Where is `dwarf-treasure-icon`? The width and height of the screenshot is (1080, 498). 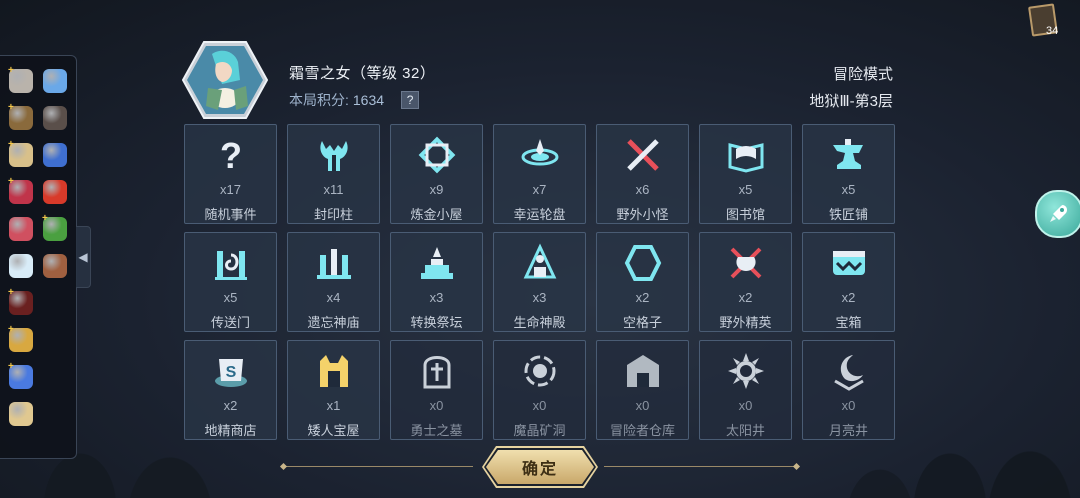 dwarf-treasure-icon is located at coordinates (334, 371).